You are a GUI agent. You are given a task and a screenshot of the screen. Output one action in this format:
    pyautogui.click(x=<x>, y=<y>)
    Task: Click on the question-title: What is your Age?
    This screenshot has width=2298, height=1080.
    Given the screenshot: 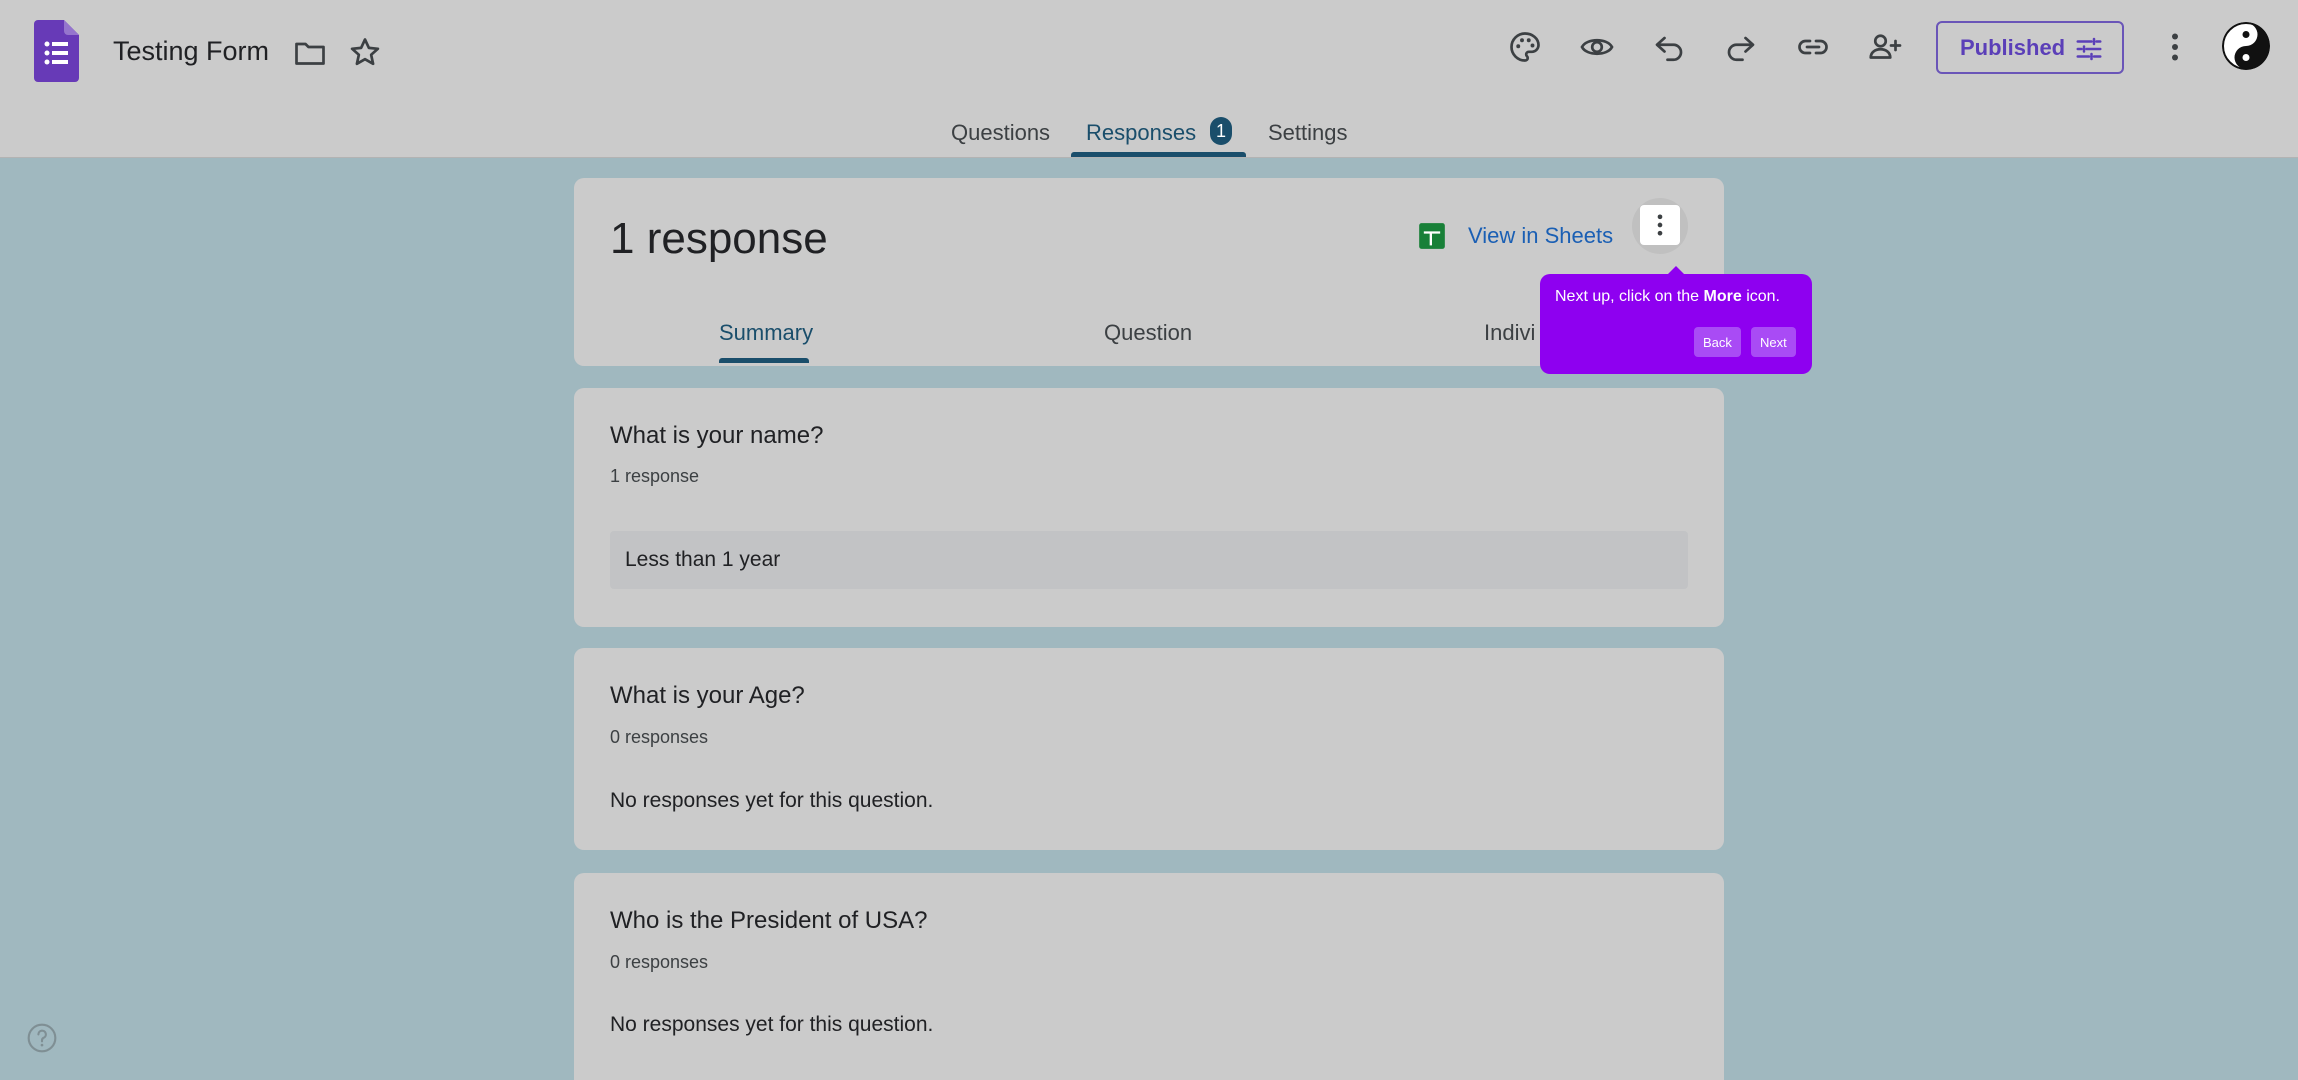 What is the action you would take?
    pyautogui.click(x=707, y=695)
    